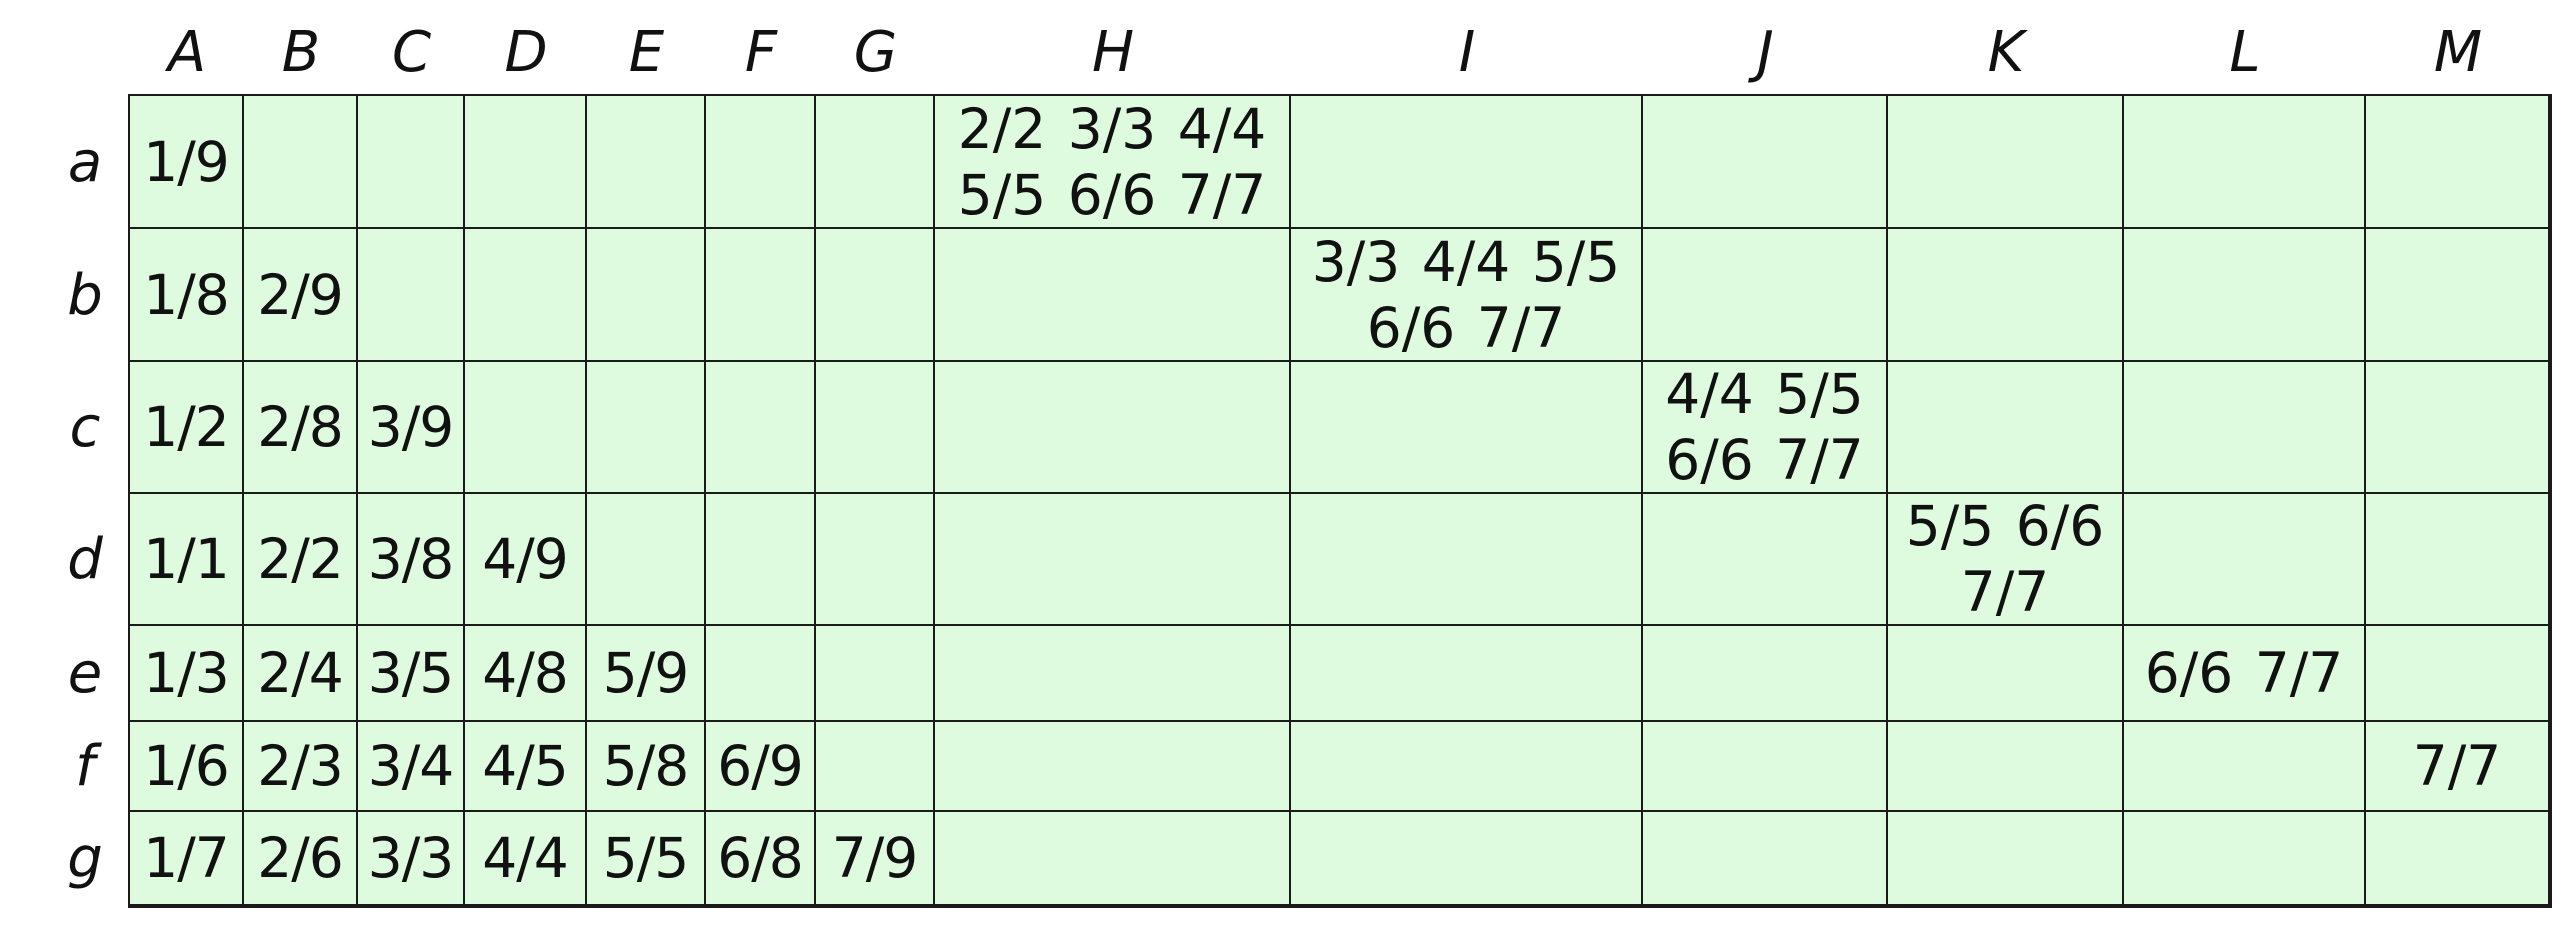 Image resolution: width=2562 pixels, height=935 pixels. Describe the element at coordinates (1468, 561) in the screenshot. I see `grid-cell-dI` at that location.